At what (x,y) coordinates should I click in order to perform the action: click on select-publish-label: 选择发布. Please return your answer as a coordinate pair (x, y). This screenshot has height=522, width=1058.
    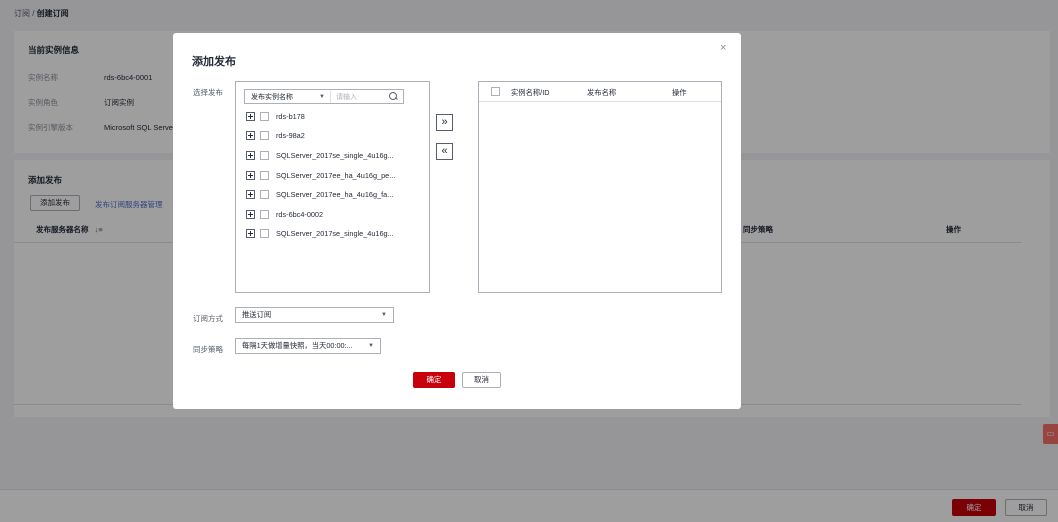
    Looking at the image, I should click on (208, 92).